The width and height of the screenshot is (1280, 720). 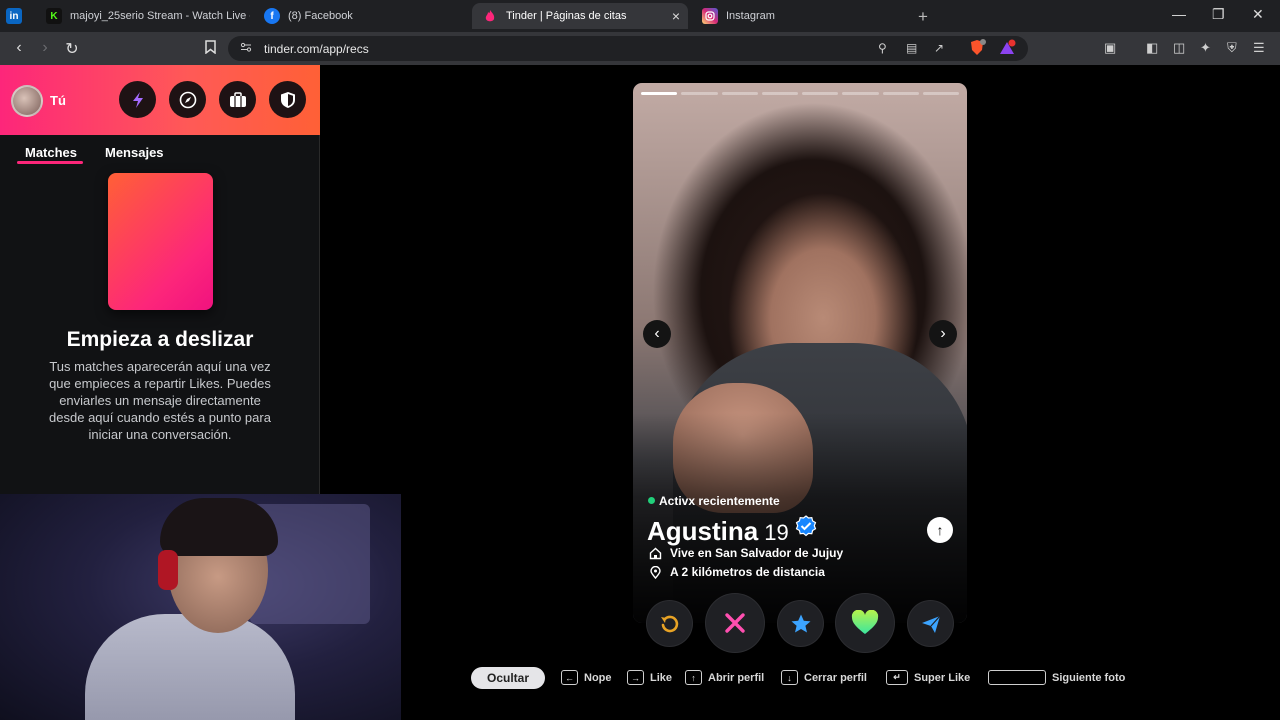 I want to click on profile-name-line: Agustina 19, so click(x=732, y=530).